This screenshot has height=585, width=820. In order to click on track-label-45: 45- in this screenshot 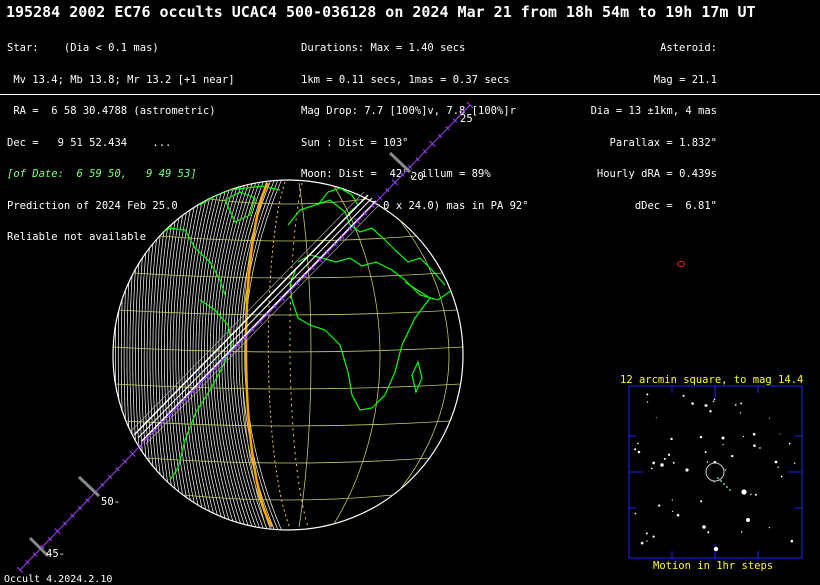, I will do `click(55, 554)`.